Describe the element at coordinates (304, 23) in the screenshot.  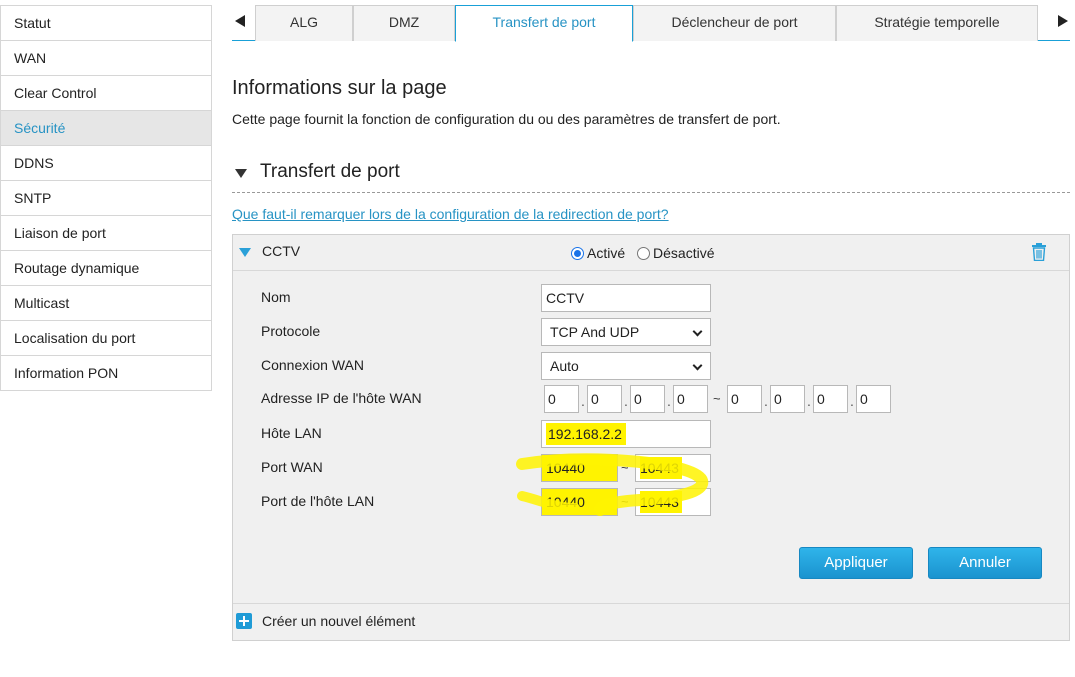
I see `tab-alg: ALG` at that location.